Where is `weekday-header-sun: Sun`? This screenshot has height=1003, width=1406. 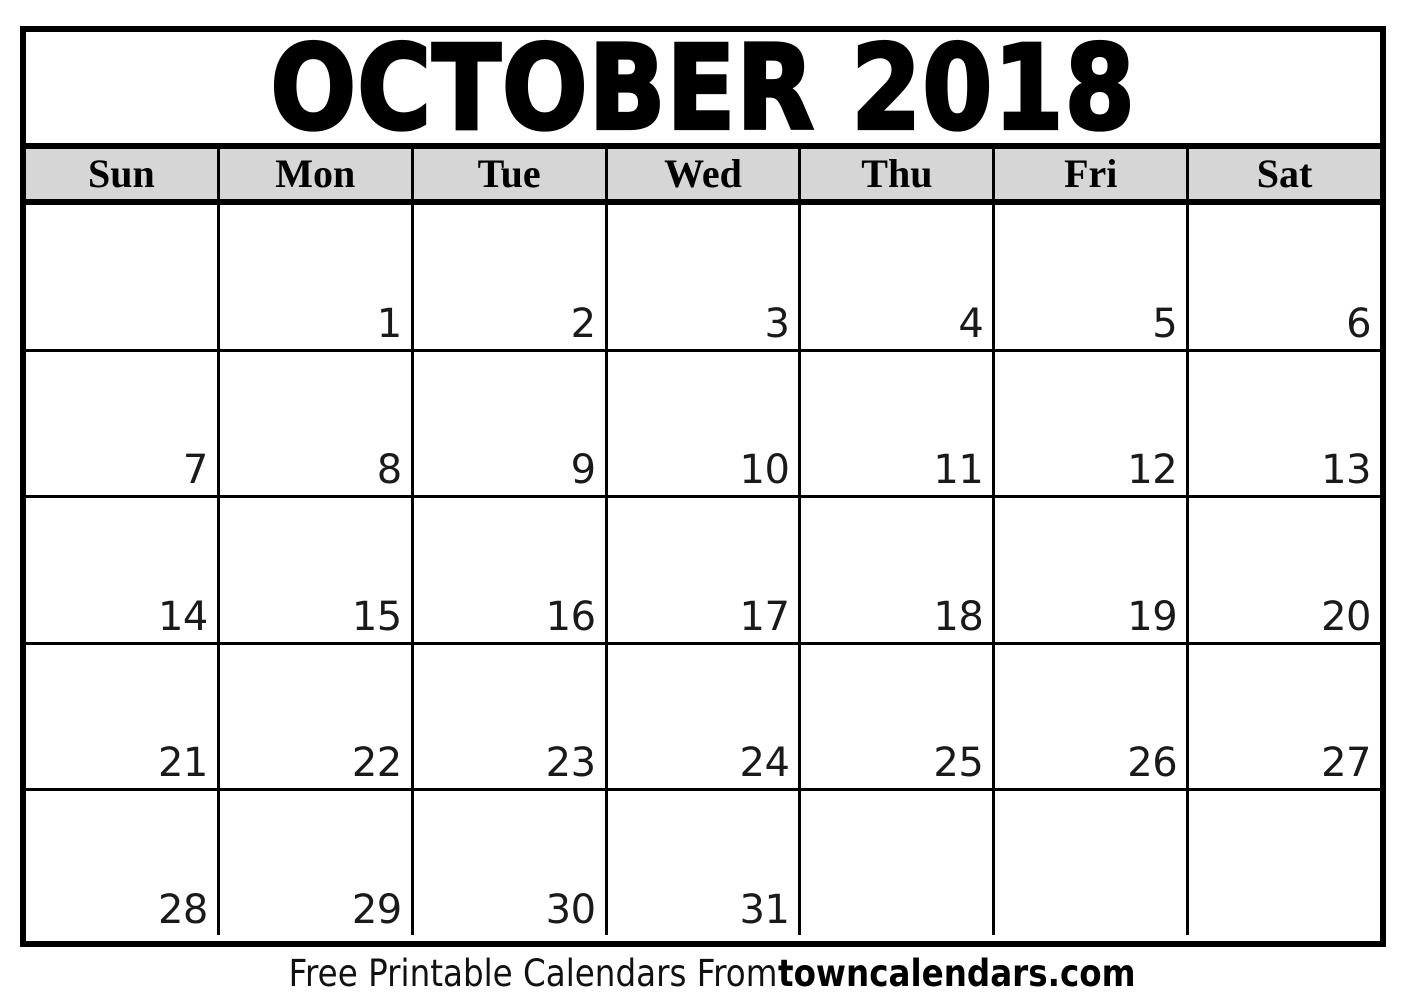 weekday-header-sun: Sun is located at coordinates (123, 174).